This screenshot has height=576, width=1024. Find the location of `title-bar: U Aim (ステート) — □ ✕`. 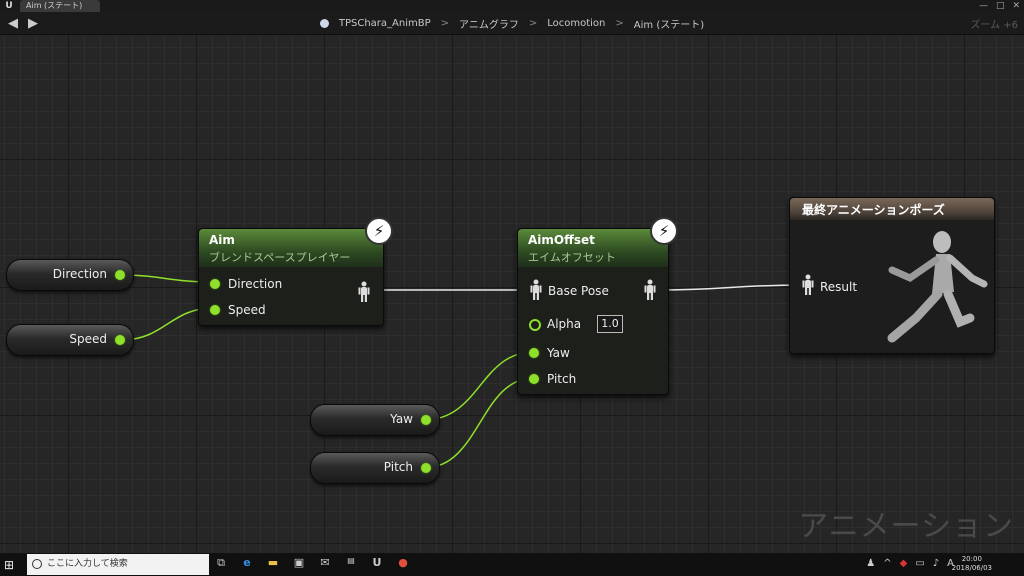

title-bar: U Aim (ステート) — □ ✕ is located at coordinates (512, 6).